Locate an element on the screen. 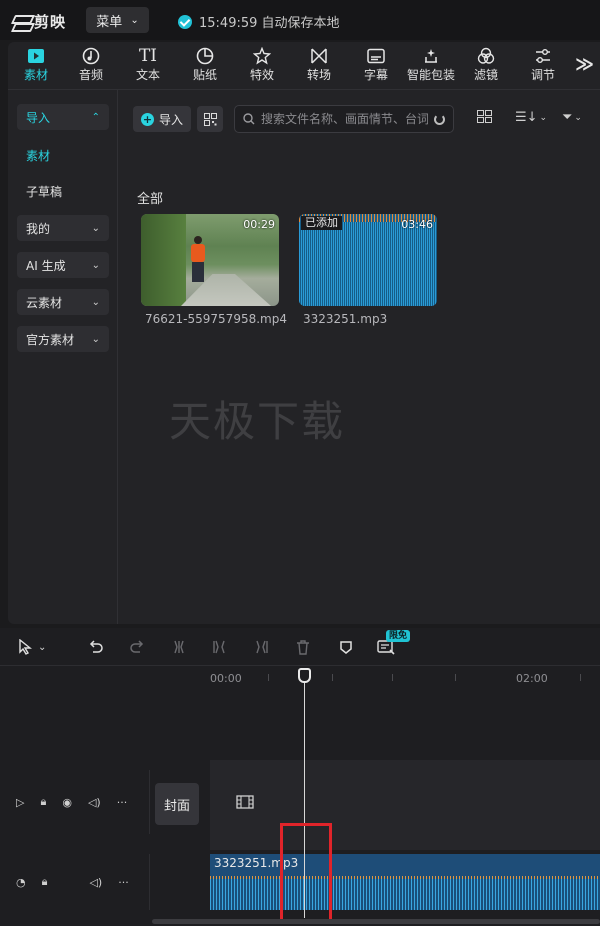 The width and height of the screenshot is (600, 926). sidebar-item-label: 导入 is located at coordinates (38, 117).